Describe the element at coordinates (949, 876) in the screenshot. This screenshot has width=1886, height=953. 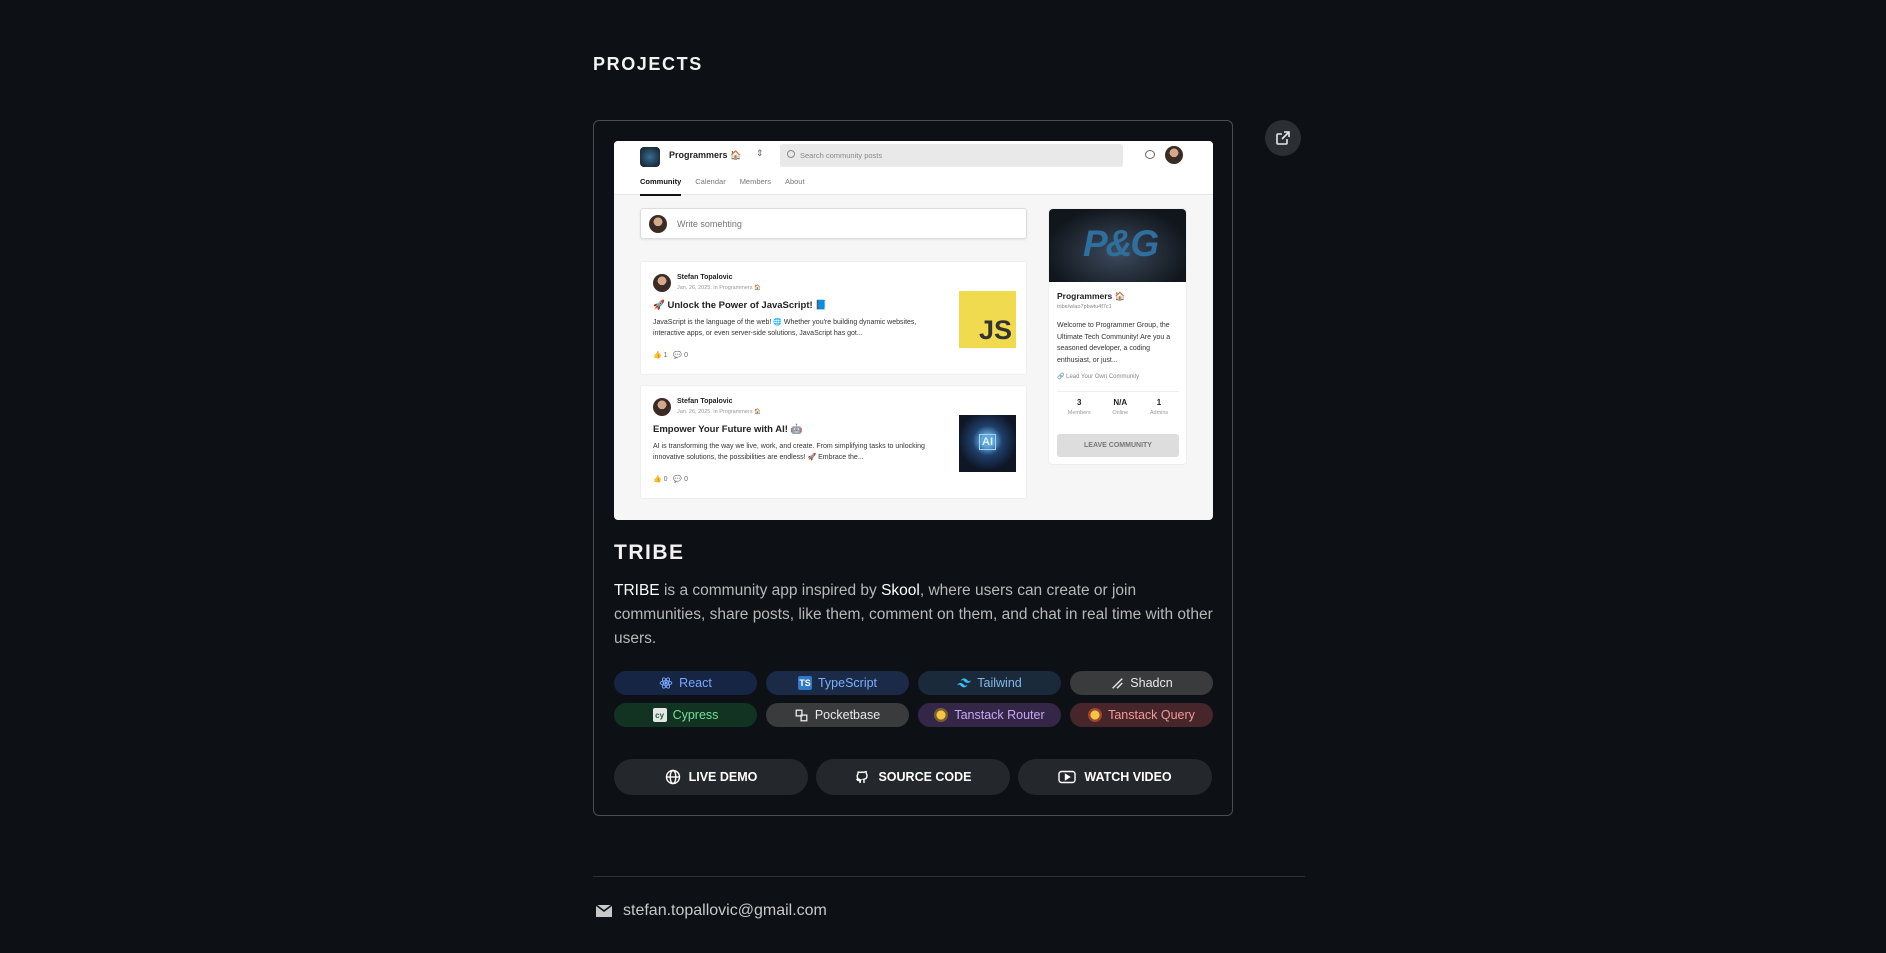
I see `footer-divider` at that location.